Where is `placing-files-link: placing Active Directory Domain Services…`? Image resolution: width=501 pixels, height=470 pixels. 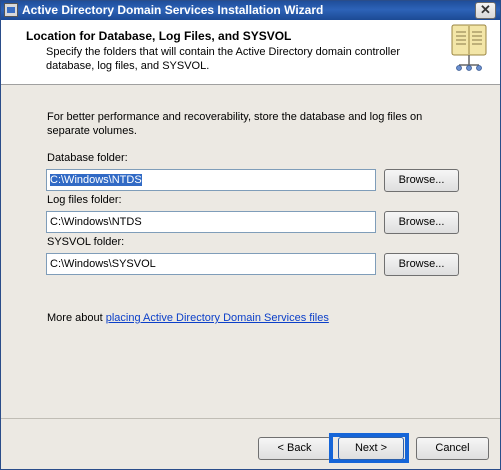
placing-files-link: placing Active Directory Domain Services… is located at coordinates (217, 318).